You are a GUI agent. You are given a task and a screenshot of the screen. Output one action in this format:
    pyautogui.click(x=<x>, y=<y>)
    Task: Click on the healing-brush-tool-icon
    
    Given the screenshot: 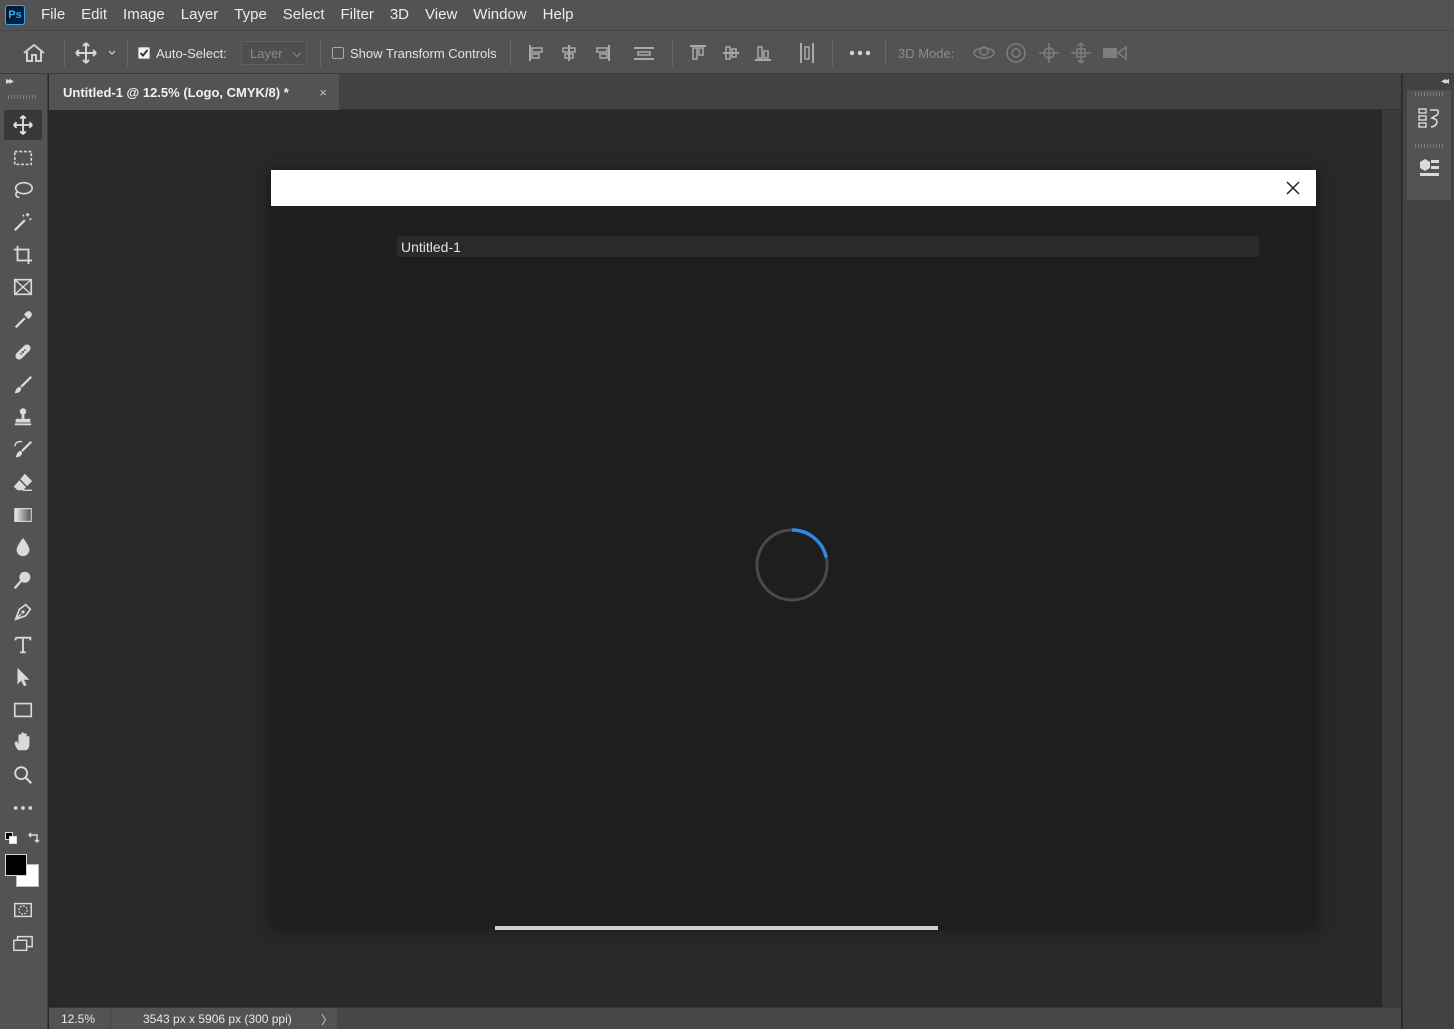 What is the action you would take?
    pyautogui.click(x=23, y=352)
    